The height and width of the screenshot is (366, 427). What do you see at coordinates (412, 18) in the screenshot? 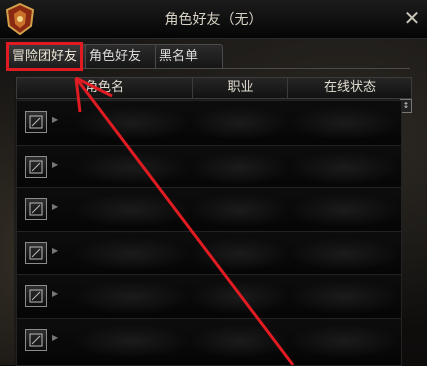
I see `close-button: ✕` at bounding box center [412, 18].